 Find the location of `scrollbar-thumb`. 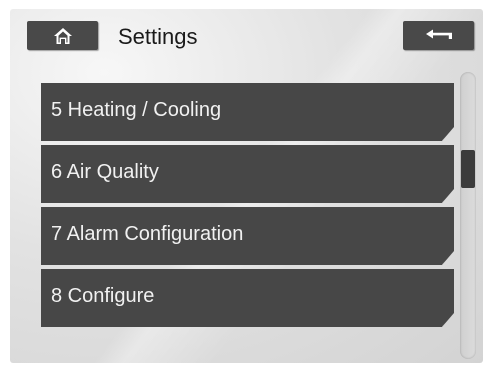

scrollbar-thumb is located at coordinates (468, 169).